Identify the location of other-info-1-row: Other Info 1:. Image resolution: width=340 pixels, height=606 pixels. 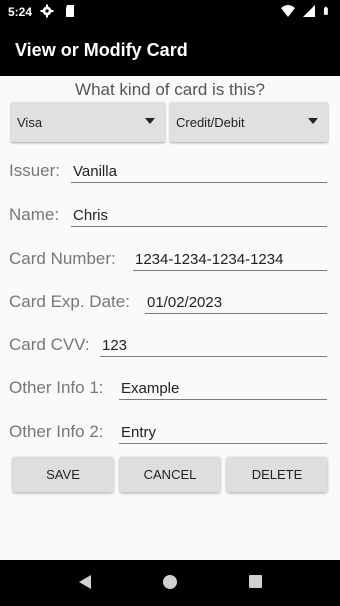
(168, 387).